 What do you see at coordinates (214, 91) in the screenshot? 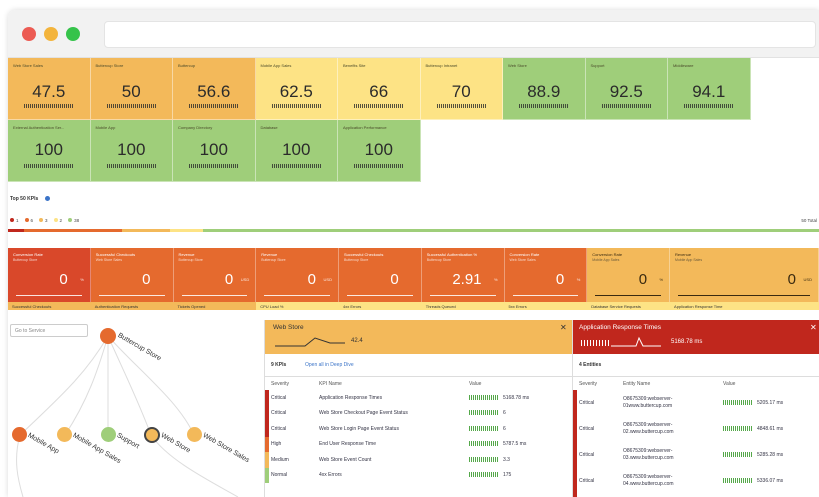
I see `kpi-tile-value: 56.6` at bounding box center [214, 91].